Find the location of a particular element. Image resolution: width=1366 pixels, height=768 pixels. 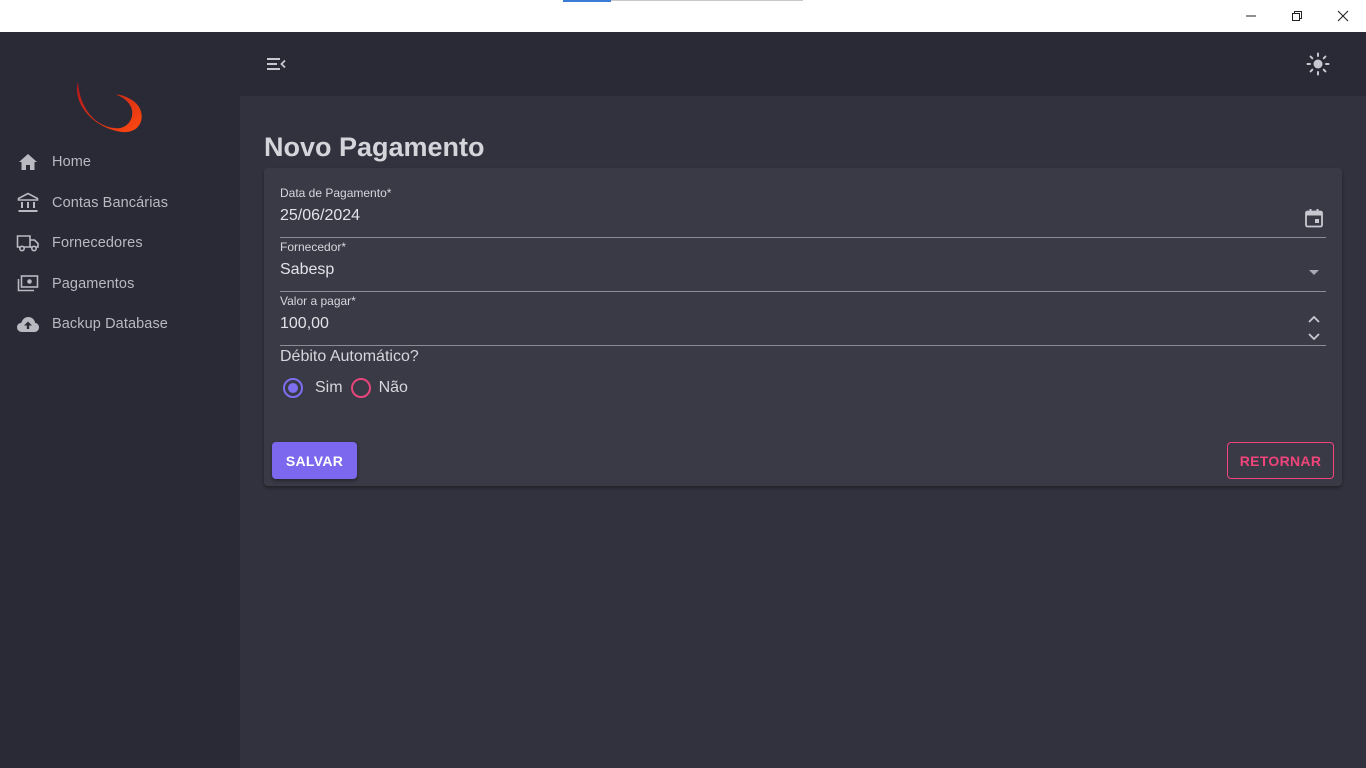

sidebar-item-pagamentos: Pagamentos is located at coordinates (120, 284).